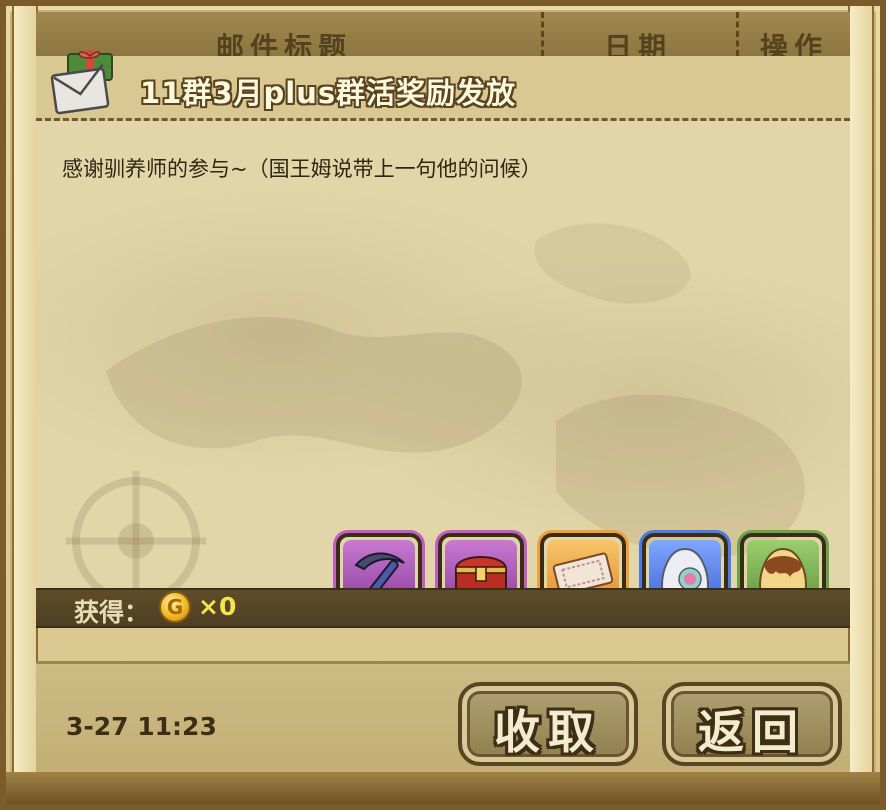 The width and height of the screenshot is (886, 810). Describe the element at coordinates (443, 35) in the screenshot. I see `mail-list-header: 邮件标题 日期 操作` at that location.